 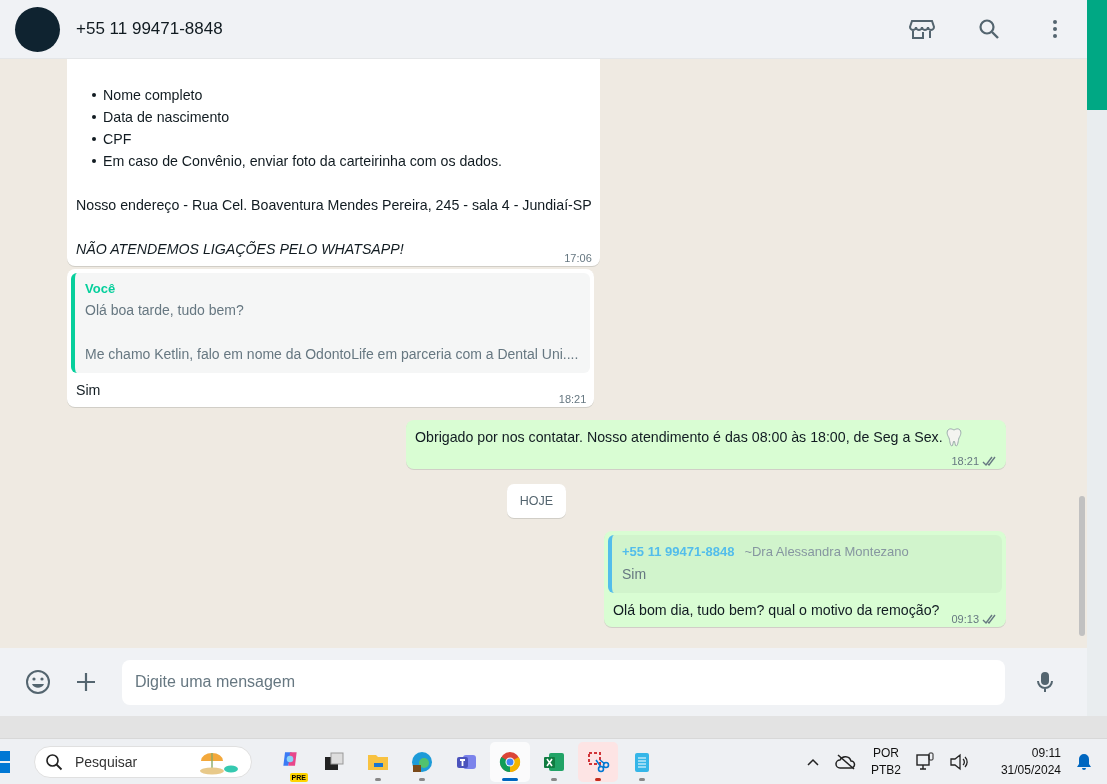 What do you see at coordinates (422, 761) in the screenshot?
I see `edge-icon` at bounding box center [422, 761].